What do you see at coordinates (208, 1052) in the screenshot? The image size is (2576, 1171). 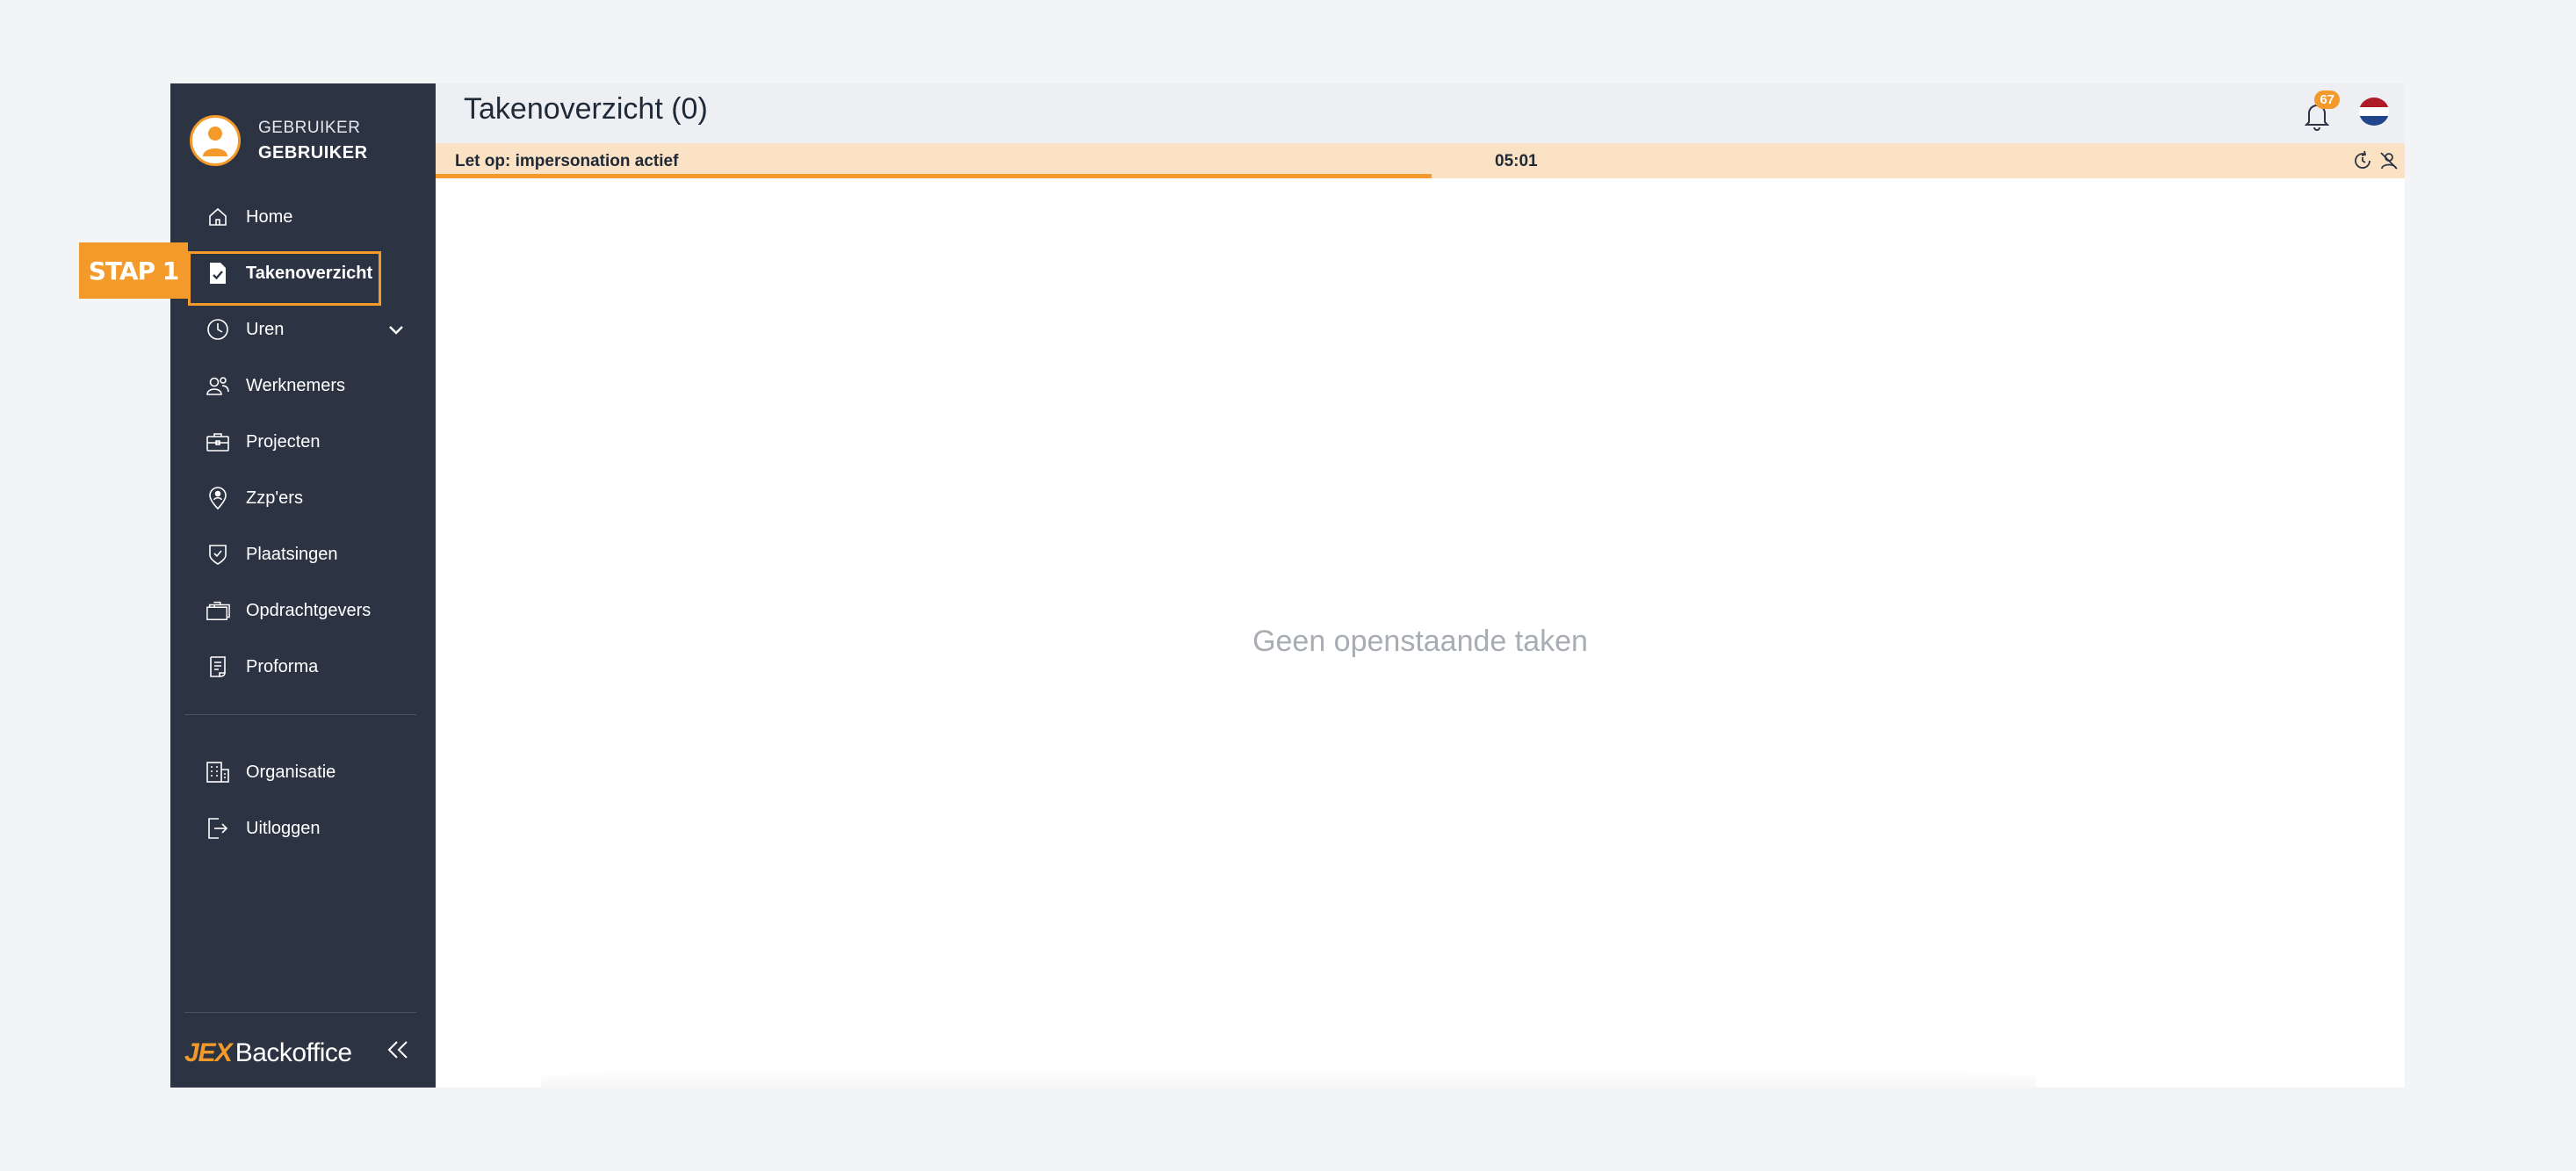 I see `brand-mark: JEX` at bounding box center [208, 1052].